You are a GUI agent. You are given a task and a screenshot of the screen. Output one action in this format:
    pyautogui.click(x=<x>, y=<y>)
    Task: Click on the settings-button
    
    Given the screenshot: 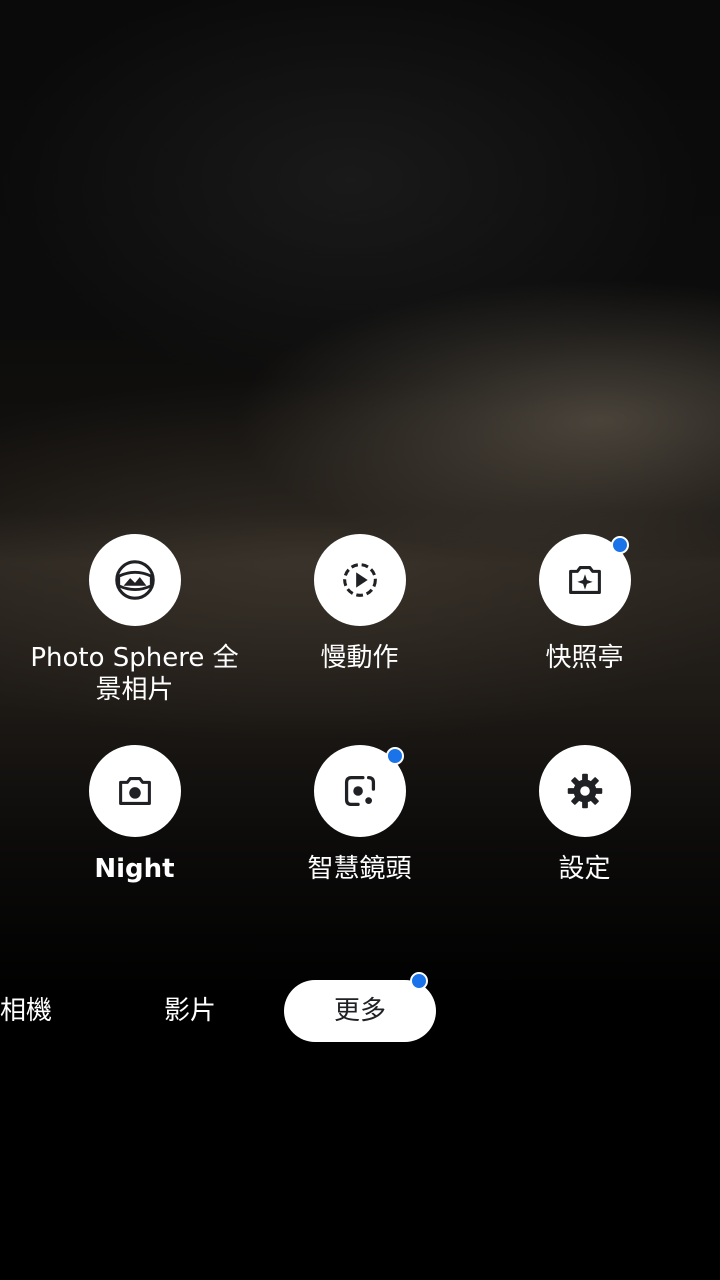 What is the action you would take?
    pyautogui.click(x=584, y=791)
    